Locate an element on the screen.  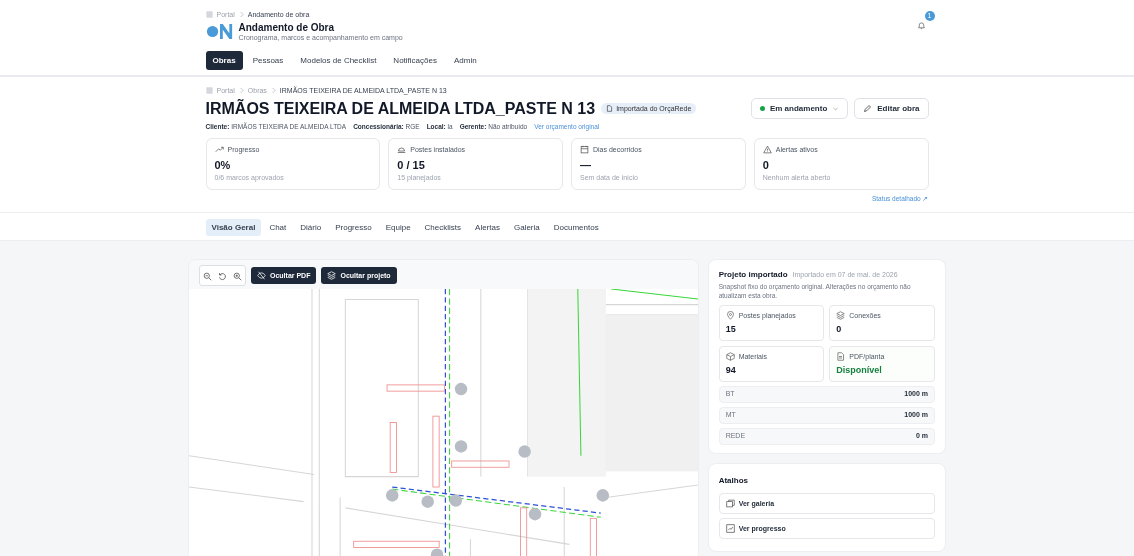
package-icon is located at coordinates (730, 357).